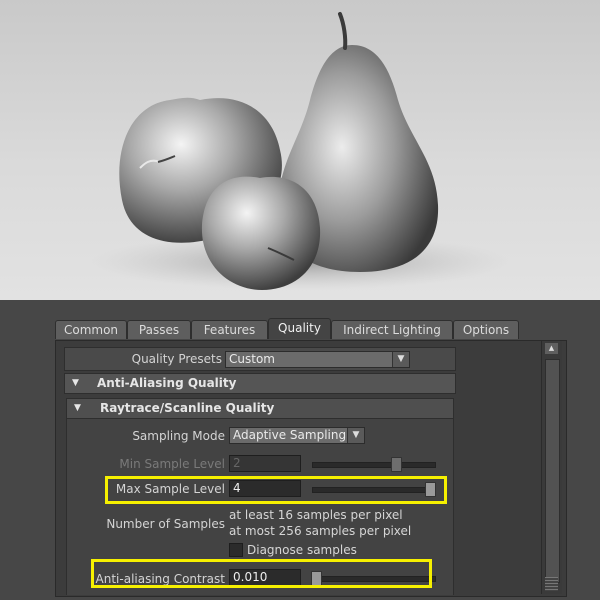 The width and height of the screenshot is (600, 600). Describe the element at coordinates (265, 463) in the screenshot. I see `min-sample-level-field: 2` at that location.